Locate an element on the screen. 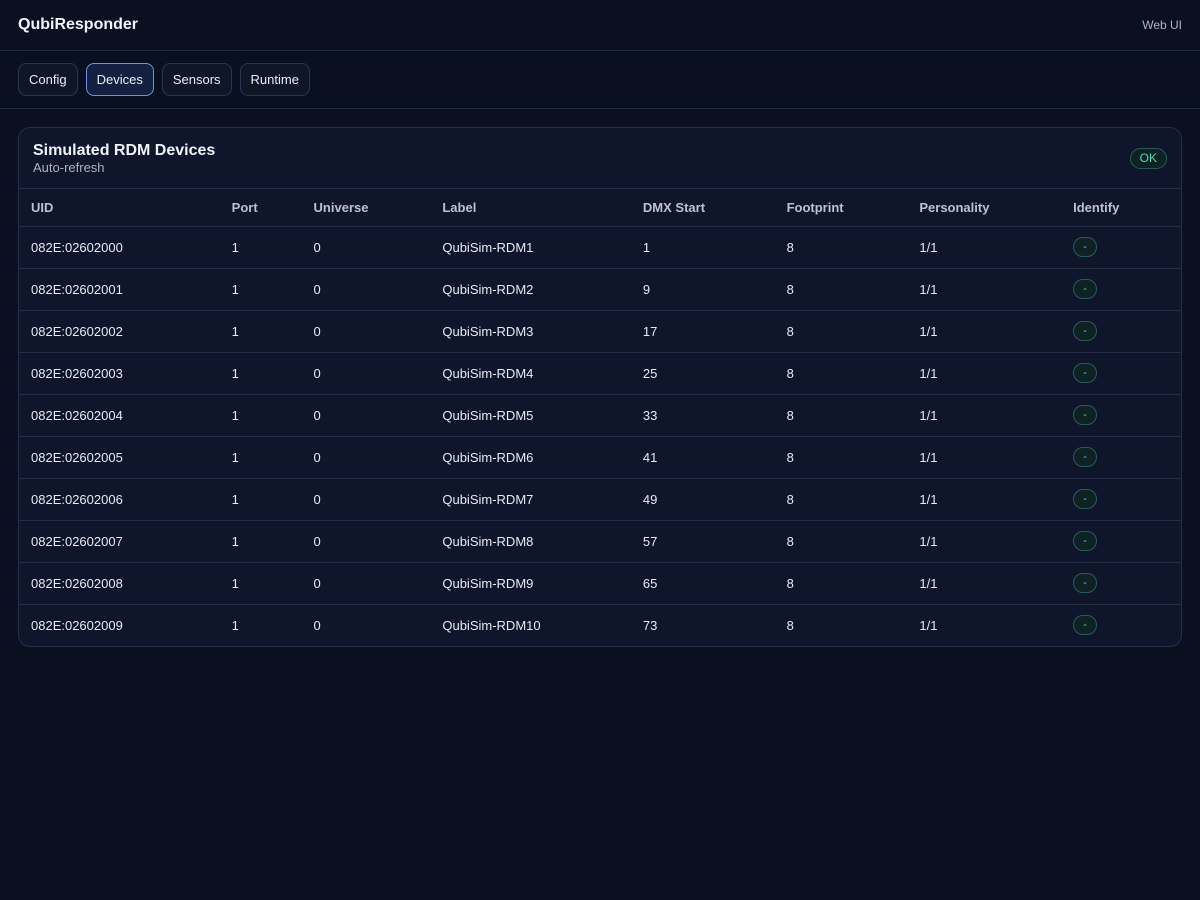  cell-dmx-start: 33 is located at coordinates (702, 415).